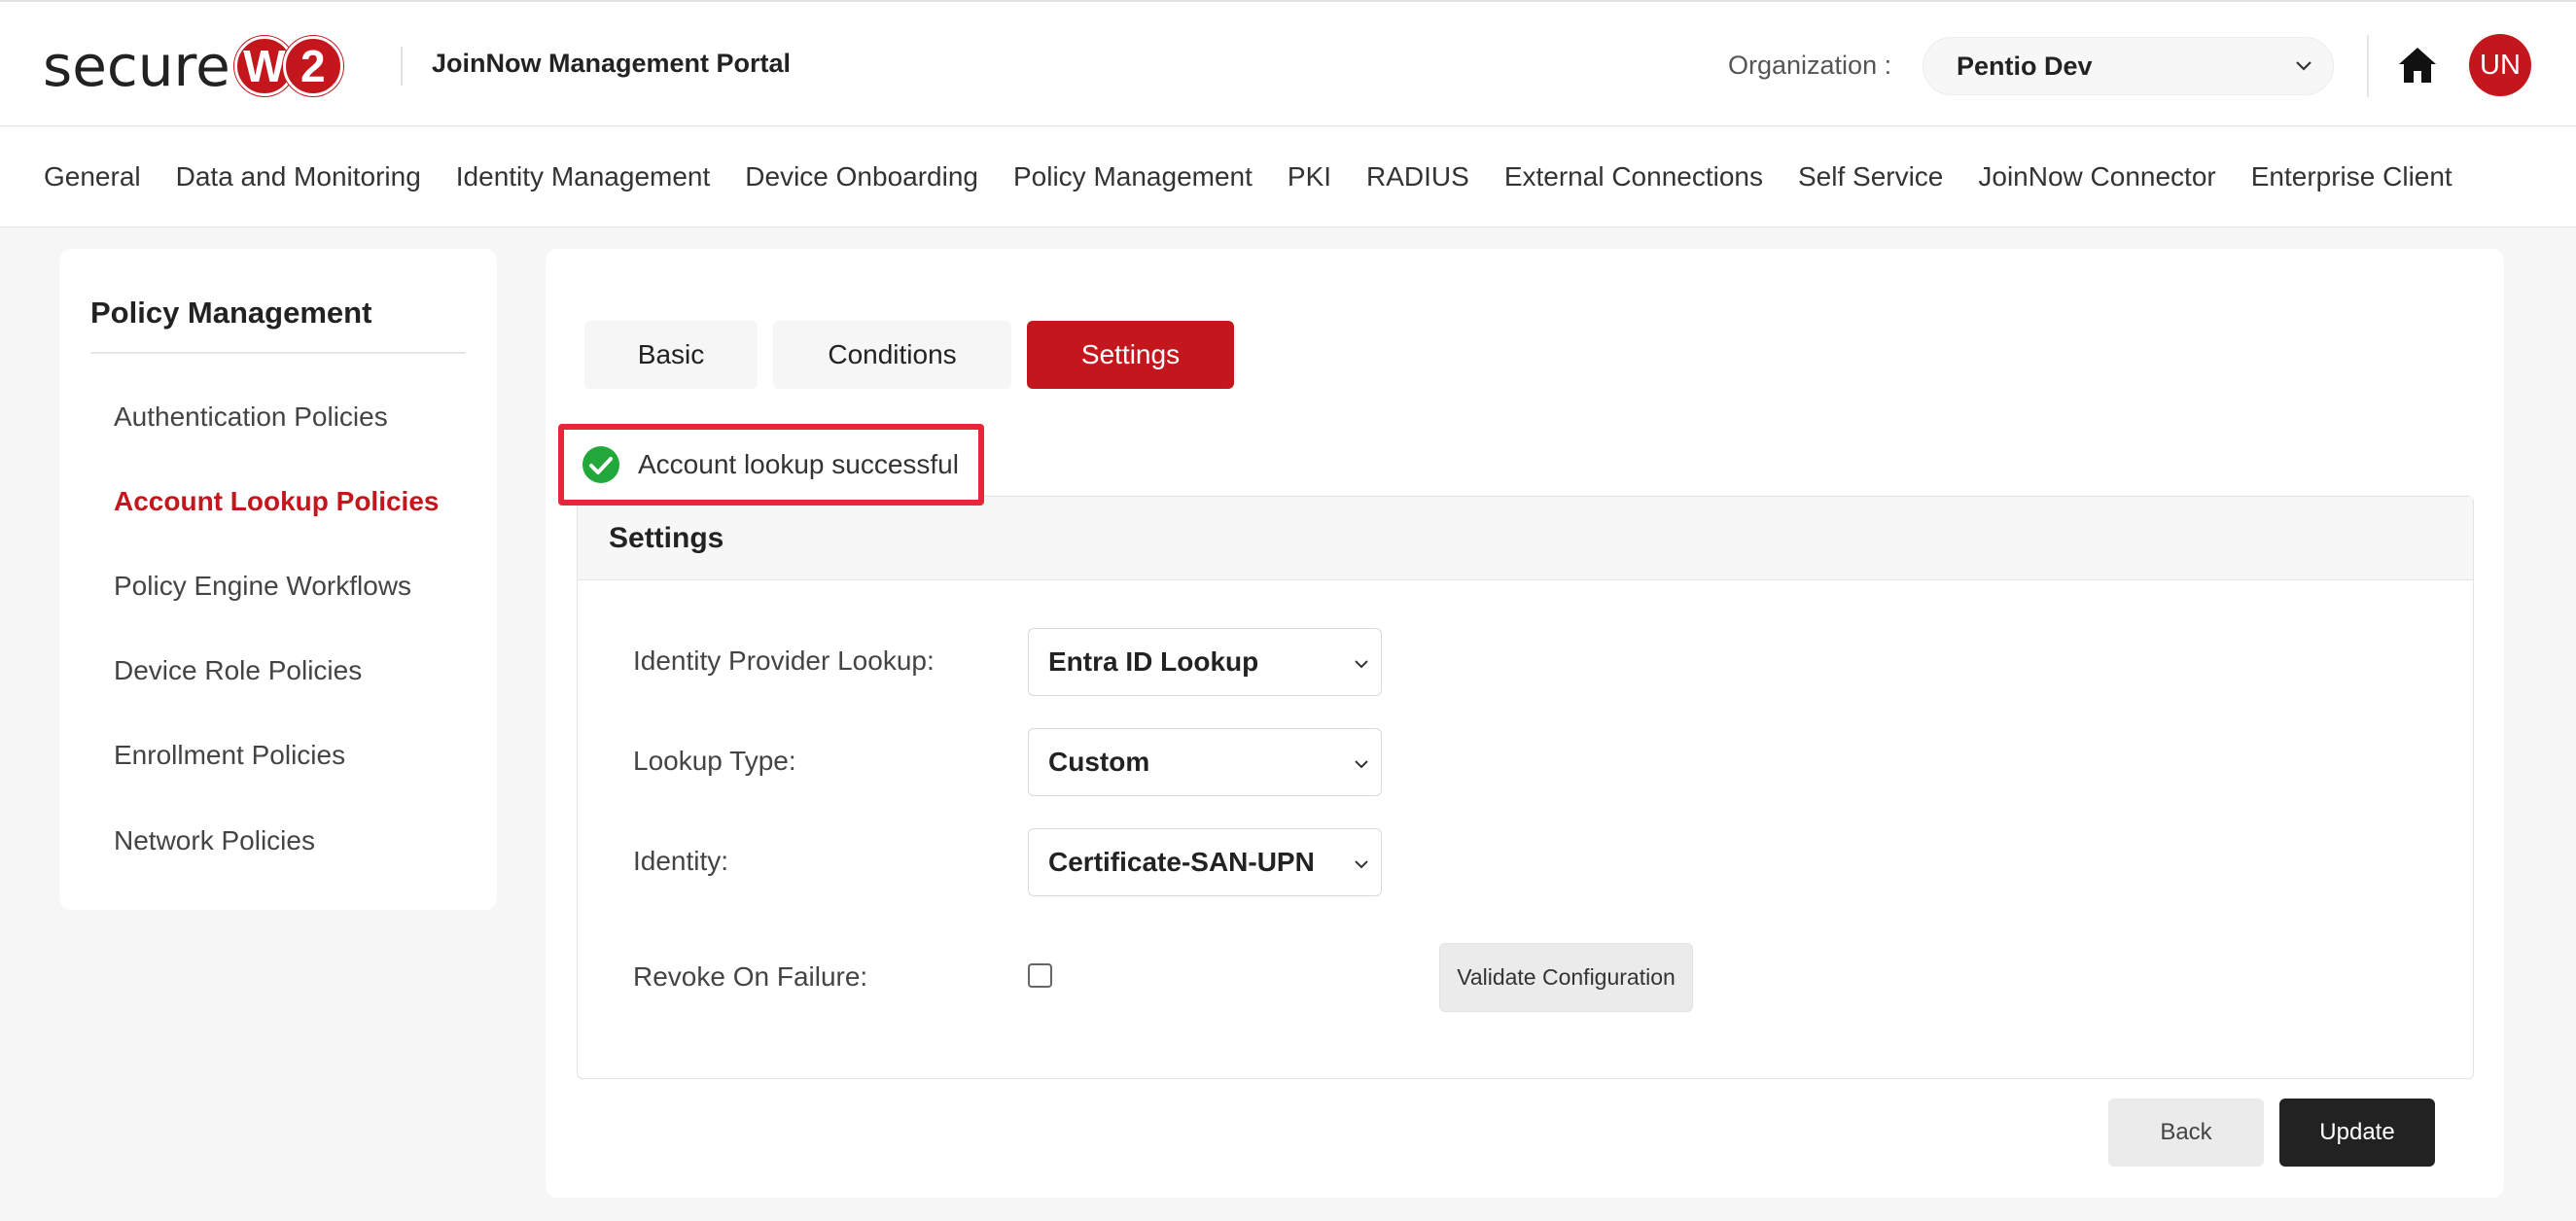 Image resolution: width=2576 pixels, height=1221 pixels. What do you see at coordinates (714, 761) in the screenshot?
I see `lookup-type-label: Lookup Type:` at bounding box center [714, 761].